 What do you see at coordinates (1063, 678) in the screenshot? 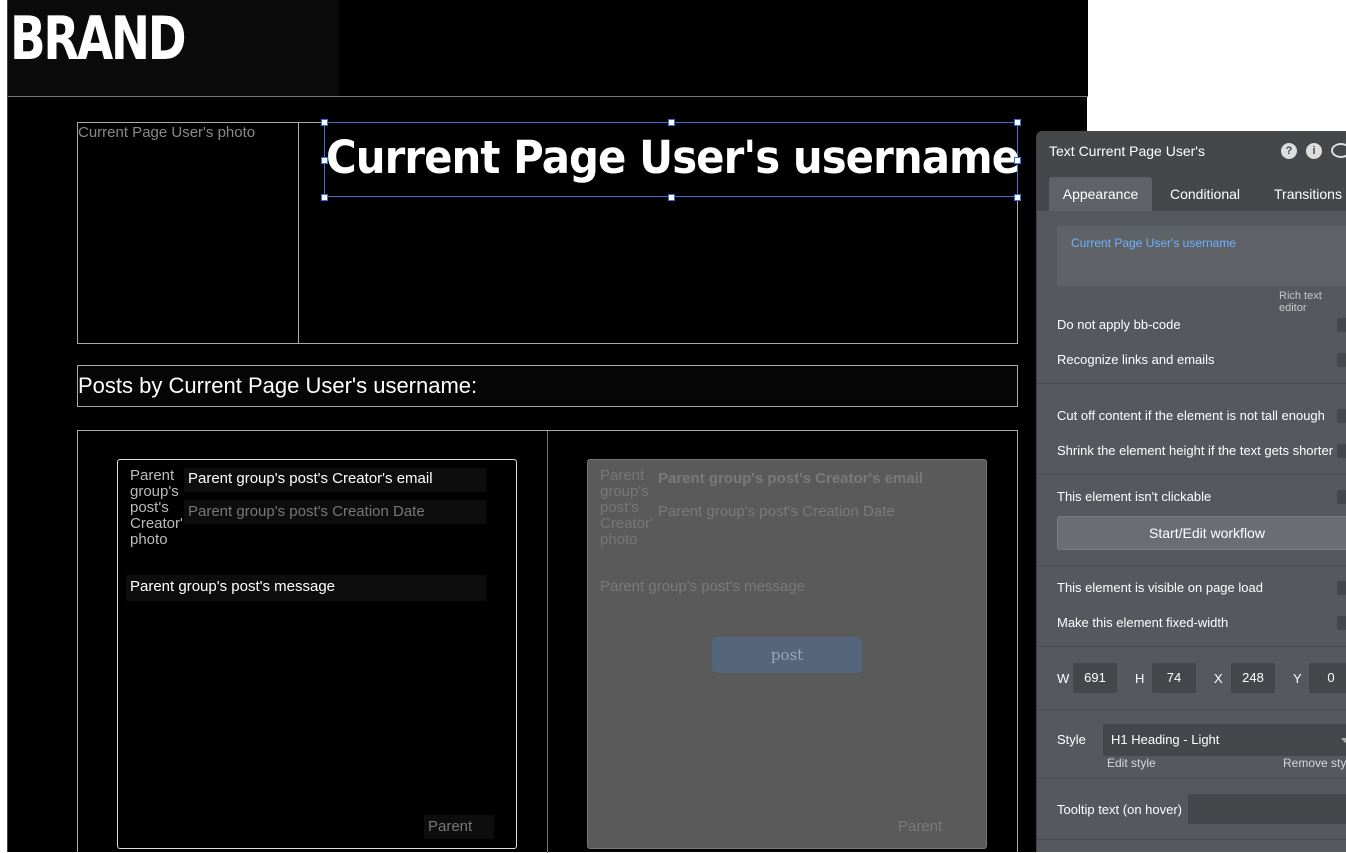
I see `width-label: W` at bounding box center [1063, 678].